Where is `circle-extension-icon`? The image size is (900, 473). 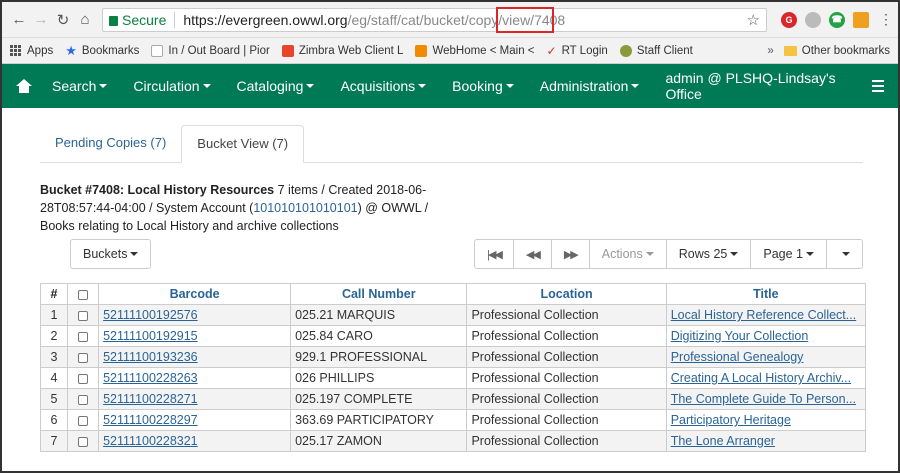
circle-extension-icon is located at coordinates (813, 19).